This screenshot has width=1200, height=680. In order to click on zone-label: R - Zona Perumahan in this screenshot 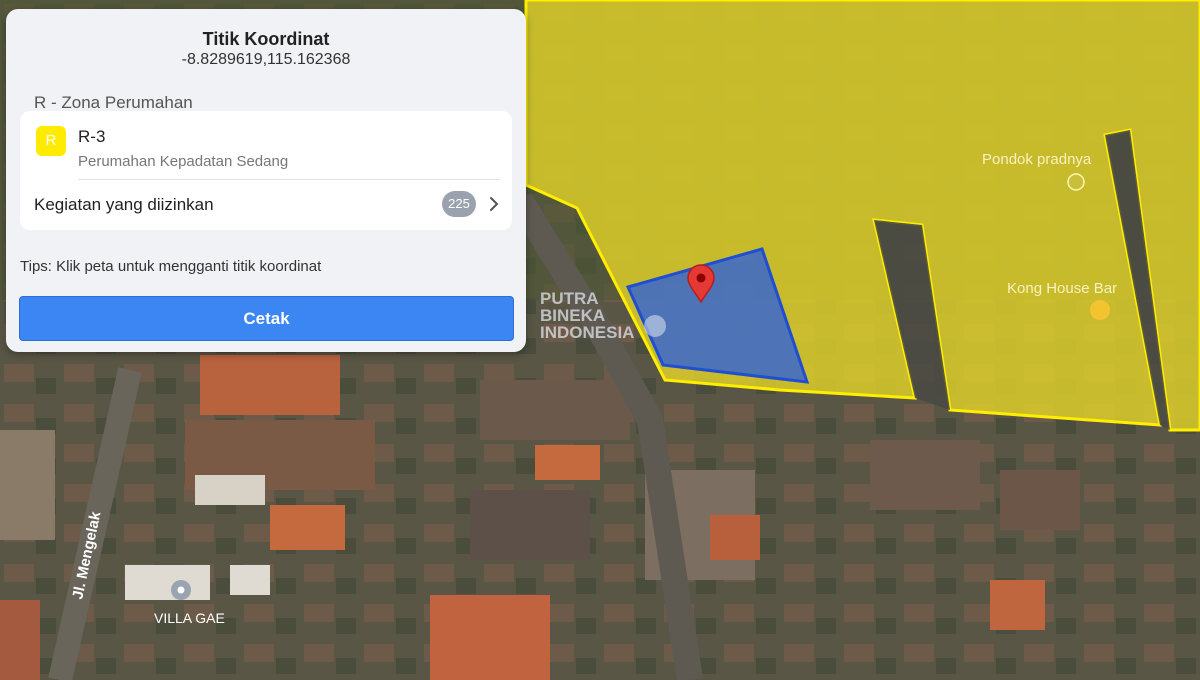, I will do `click(113, 102)`.